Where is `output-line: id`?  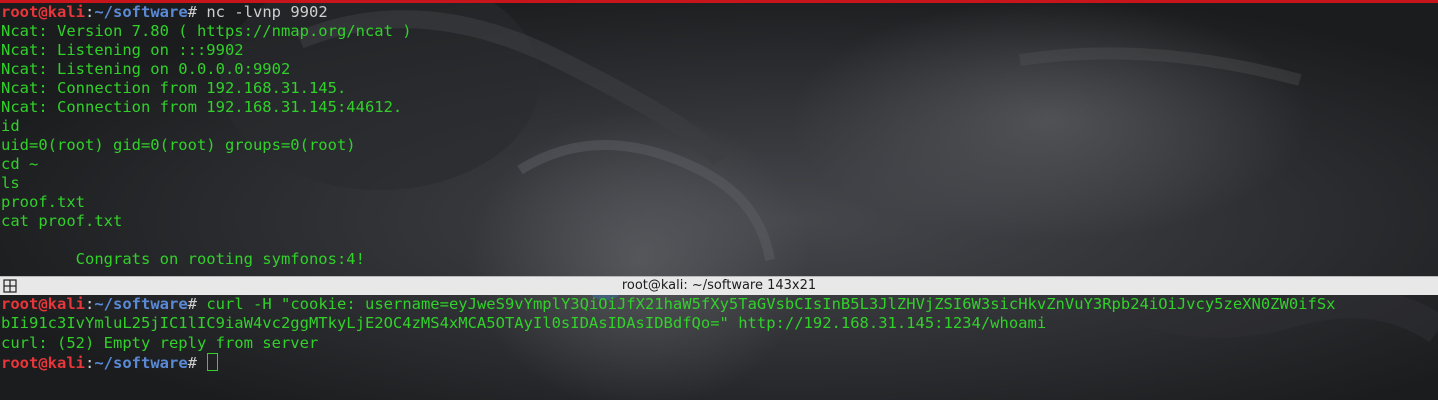 output-line: id is located at coordinates (10, 126).